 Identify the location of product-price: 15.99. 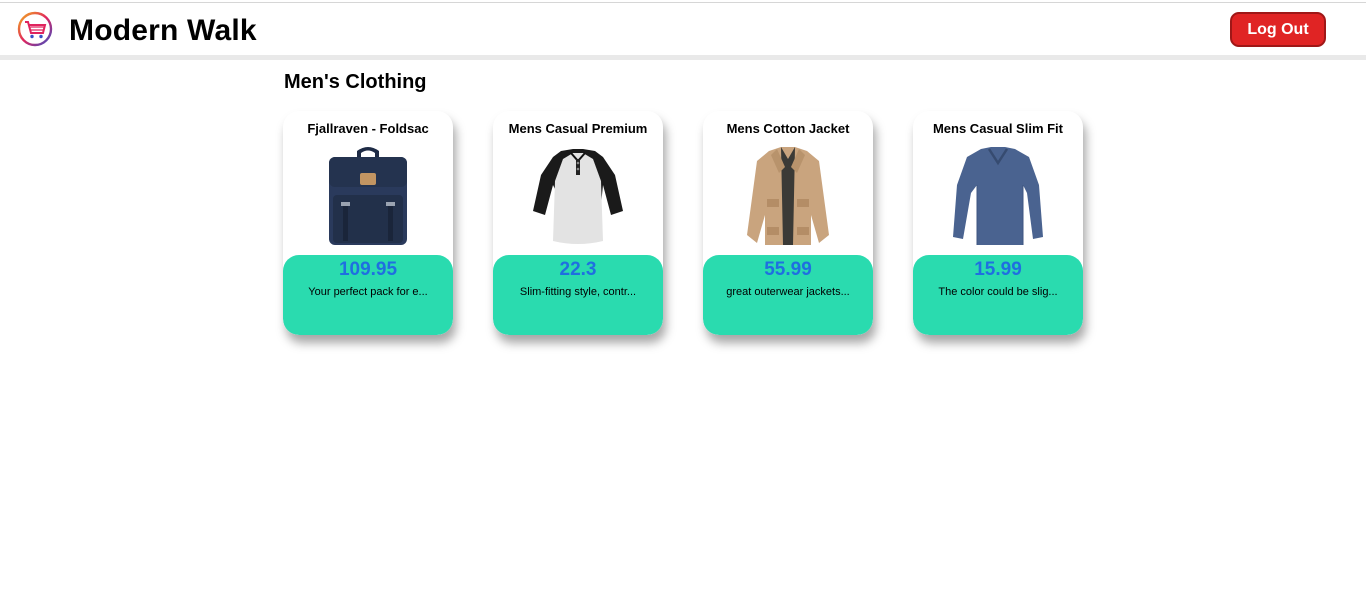
(998, 269).